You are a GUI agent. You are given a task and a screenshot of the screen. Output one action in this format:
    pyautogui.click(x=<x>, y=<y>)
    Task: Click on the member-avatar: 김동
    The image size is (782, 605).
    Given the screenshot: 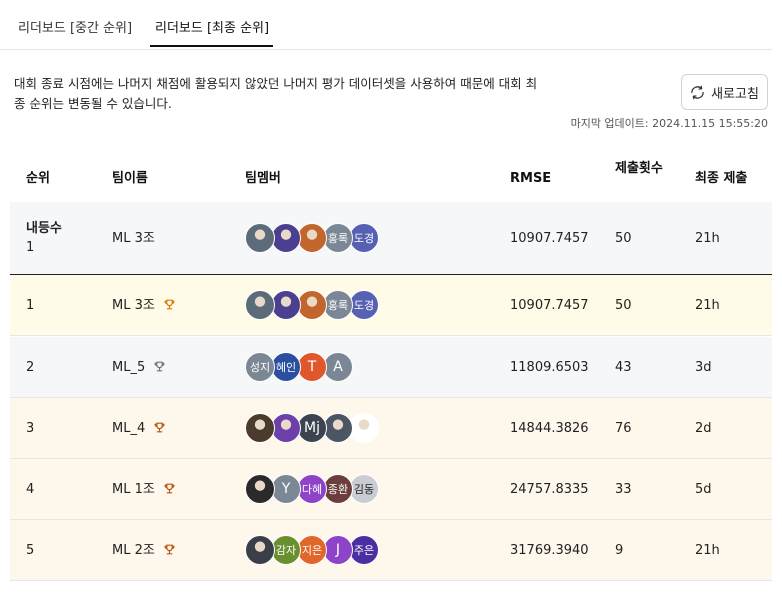 What is the action you would take?
    pyautogui.click(x=364, y=489)
    